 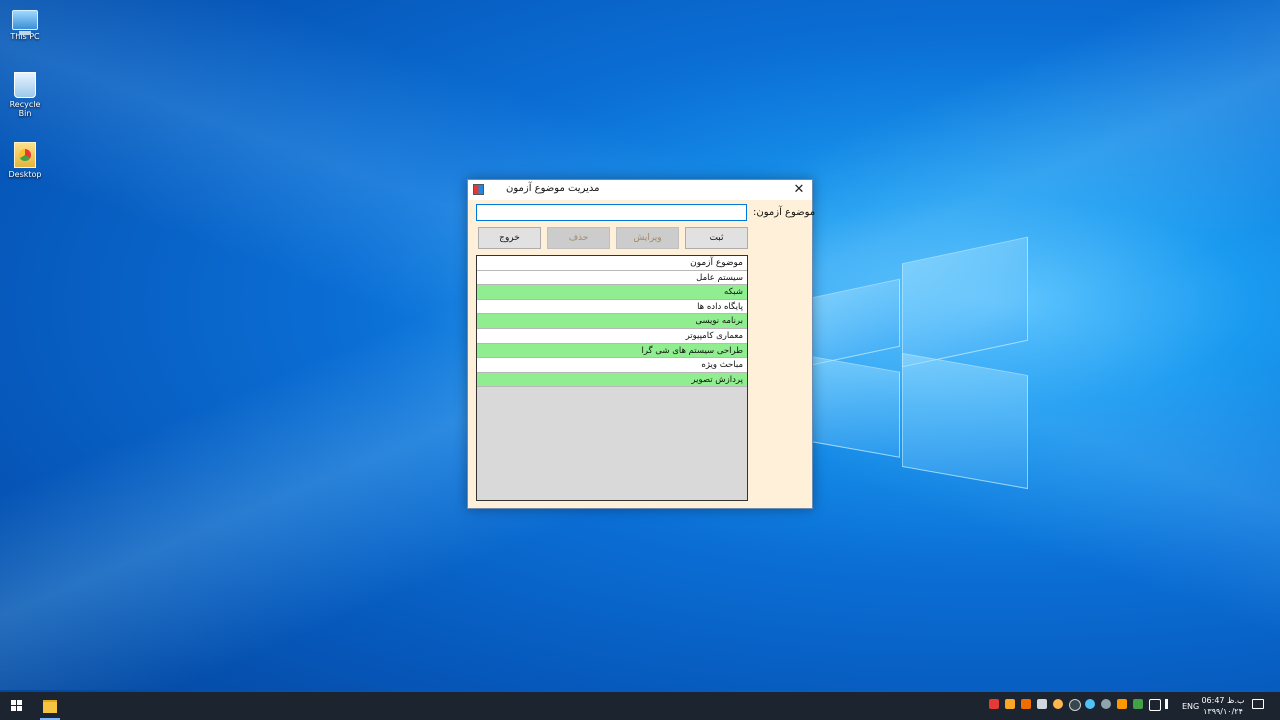 What do you see at coordinates (509, 238) in the screenshot?
I see `exit-button: خروج` at bounding box center [509, 238].